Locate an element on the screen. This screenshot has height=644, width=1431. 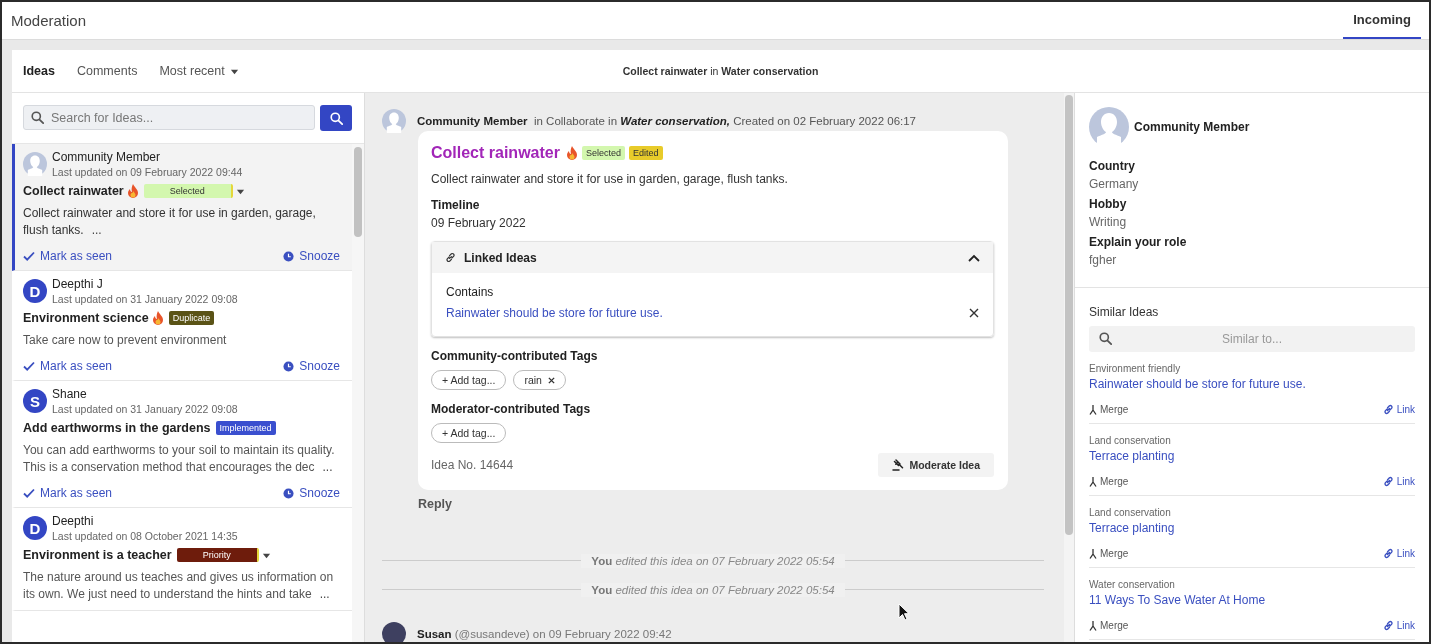
gavel-icon is located at coordinates (898, 465).